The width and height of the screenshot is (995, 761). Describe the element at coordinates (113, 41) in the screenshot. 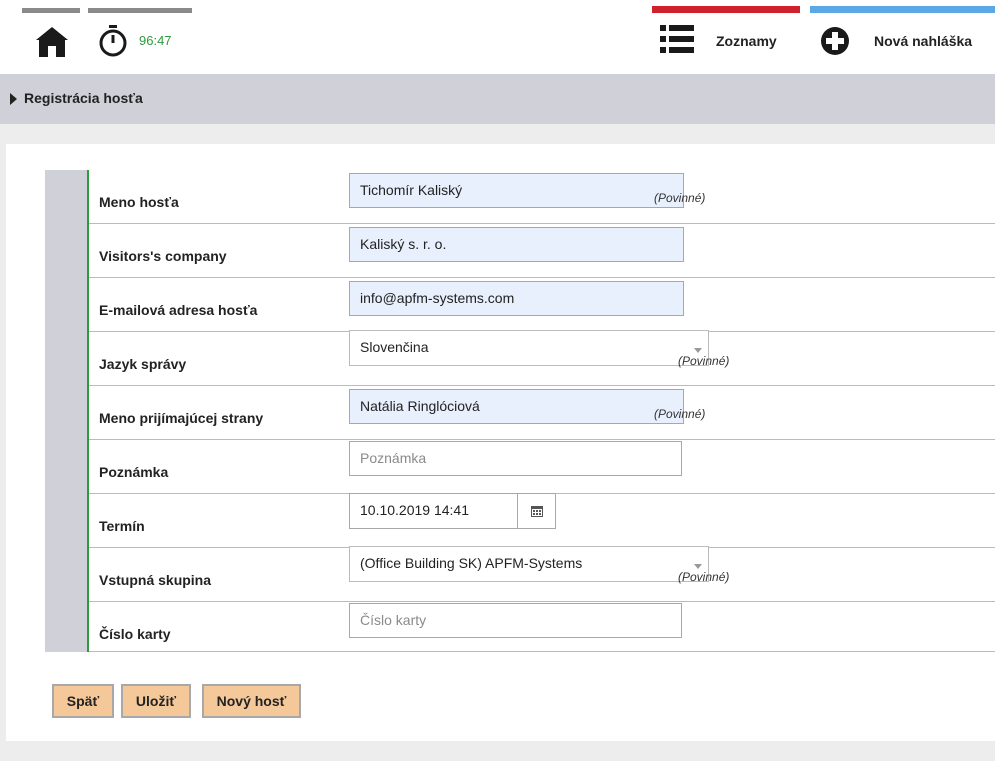

I see `stopwatch-icon` at that location.